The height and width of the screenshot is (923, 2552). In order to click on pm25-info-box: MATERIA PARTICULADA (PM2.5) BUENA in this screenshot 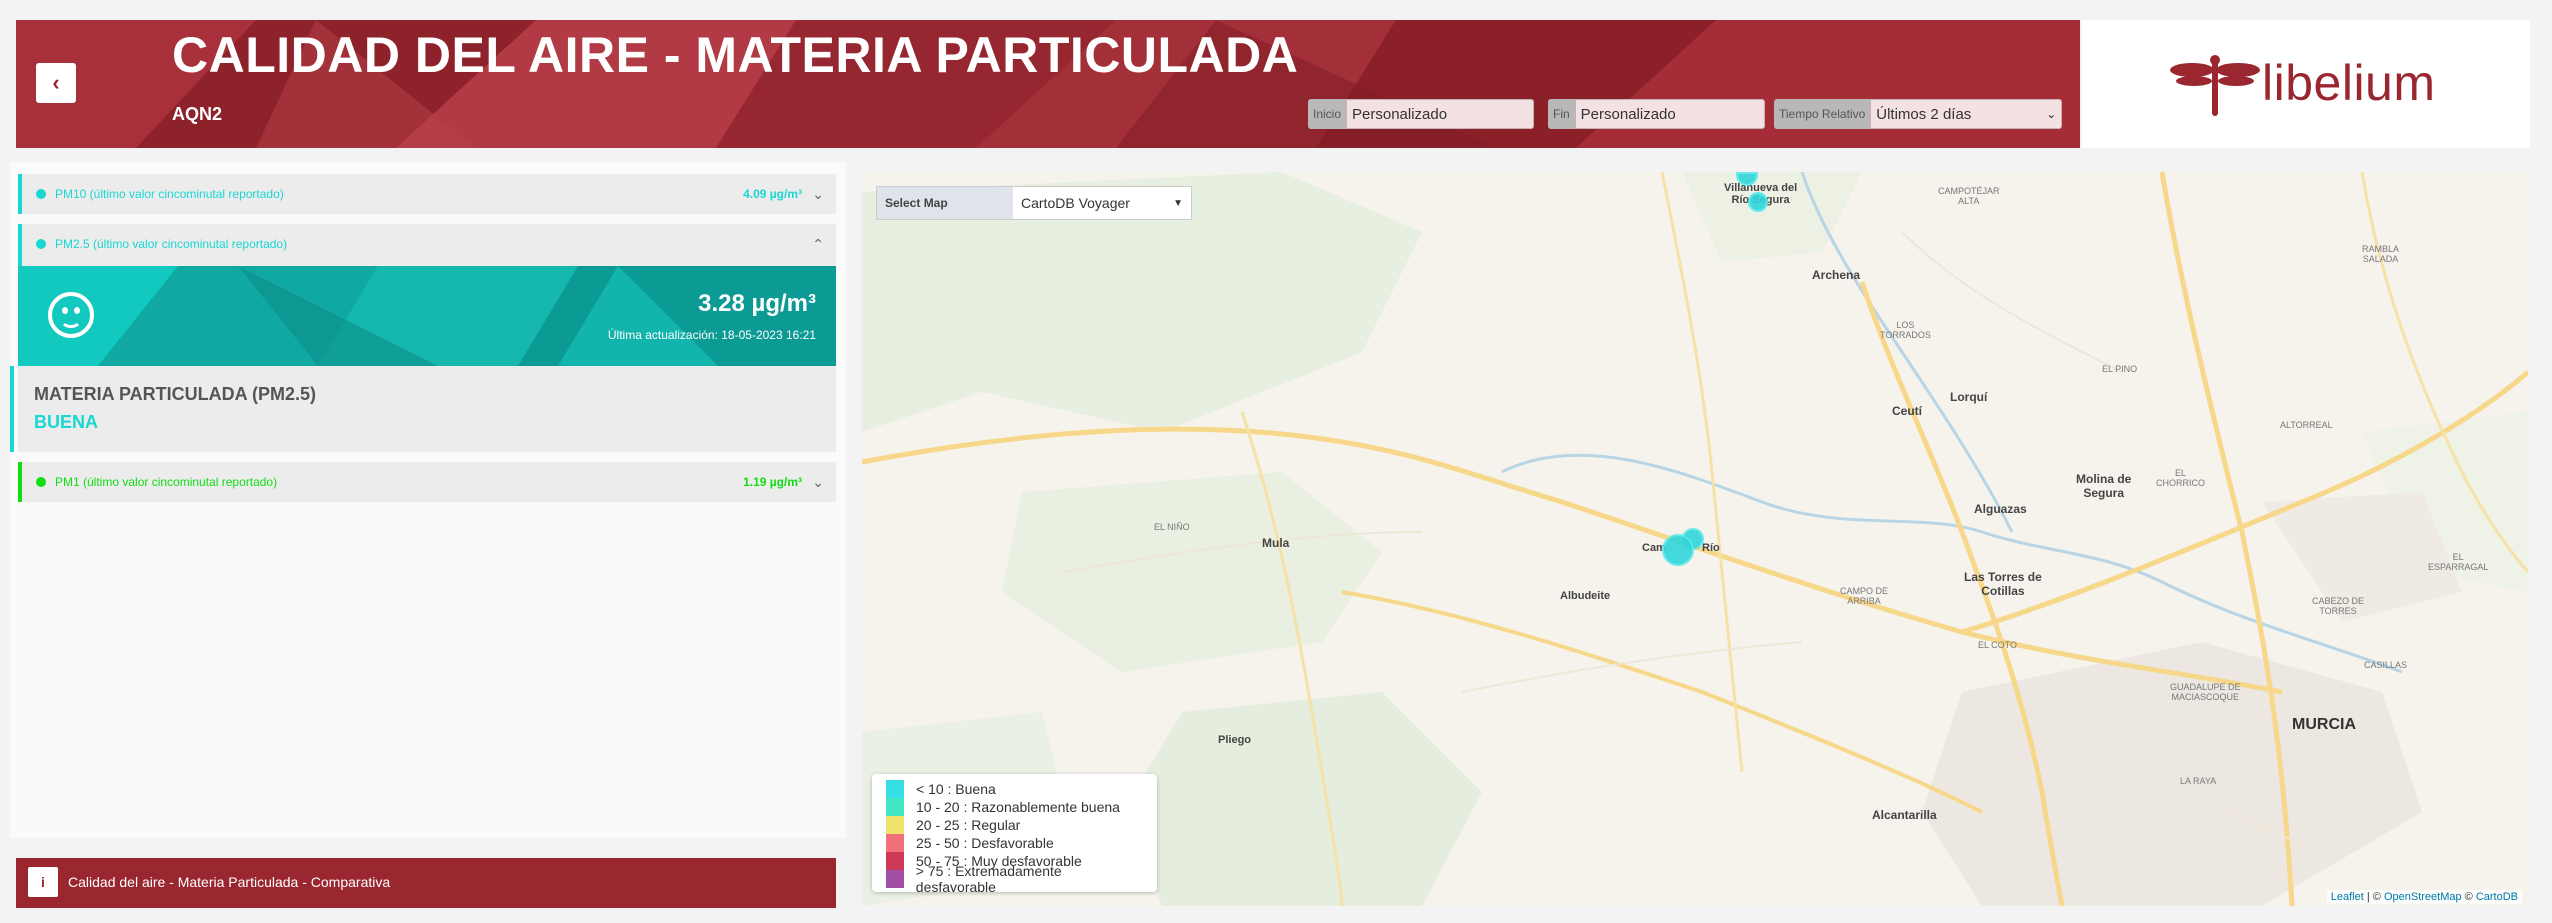, I will do `click(423, 409)`.